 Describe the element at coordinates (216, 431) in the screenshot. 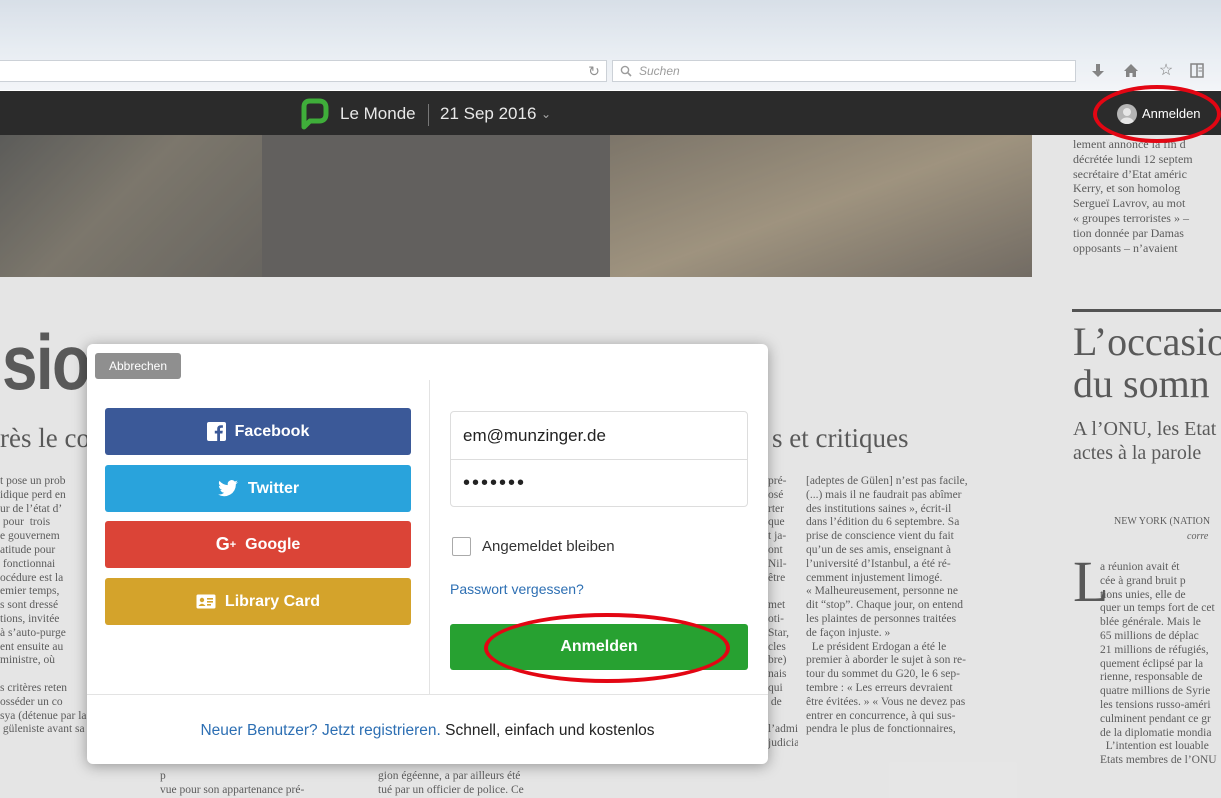

I see `facebook-icon` at that location.